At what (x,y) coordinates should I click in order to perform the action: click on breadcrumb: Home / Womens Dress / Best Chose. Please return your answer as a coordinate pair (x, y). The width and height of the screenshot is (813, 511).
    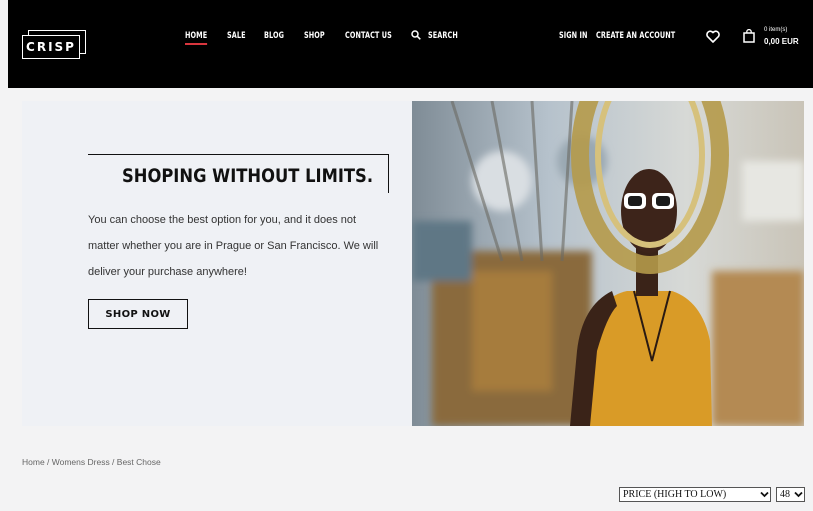
    Looking at the image, I should click on (91, 462).